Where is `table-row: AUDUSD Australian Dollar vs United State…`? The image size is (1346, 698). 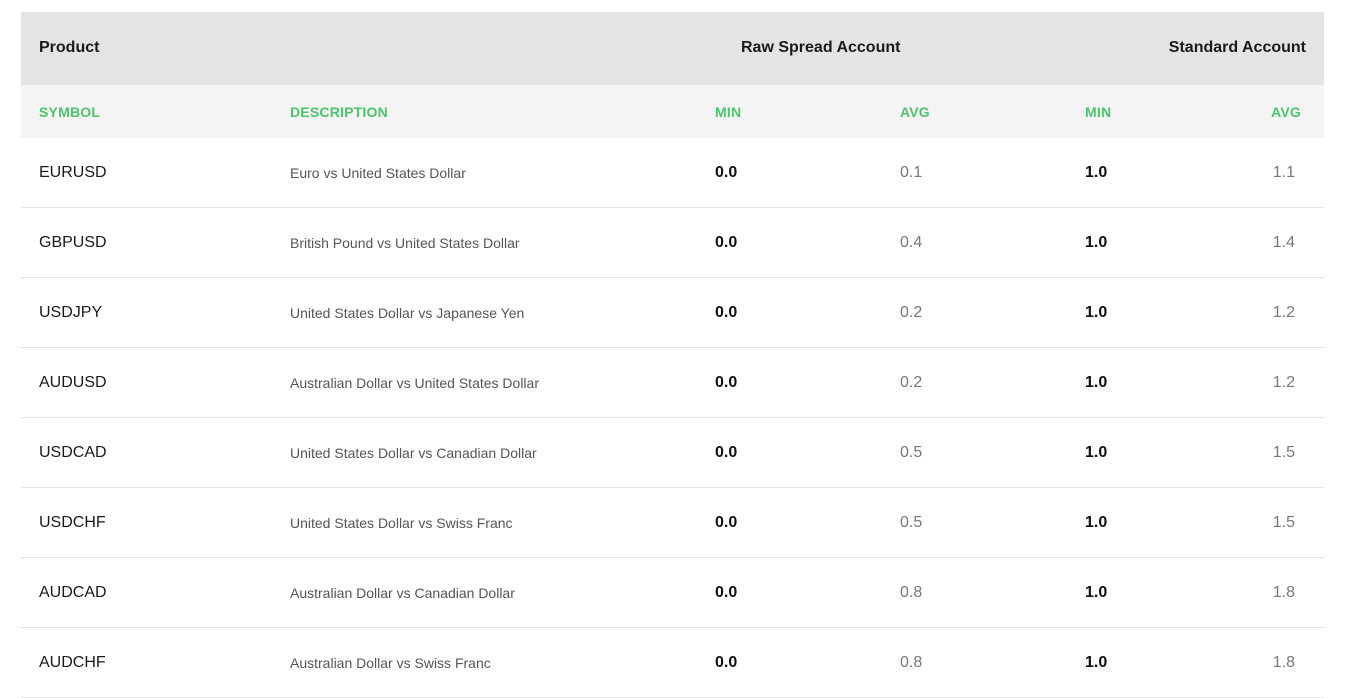
table-row: AUDUSD Australian Dollar vs United State… is located at coordinates (672, 383).